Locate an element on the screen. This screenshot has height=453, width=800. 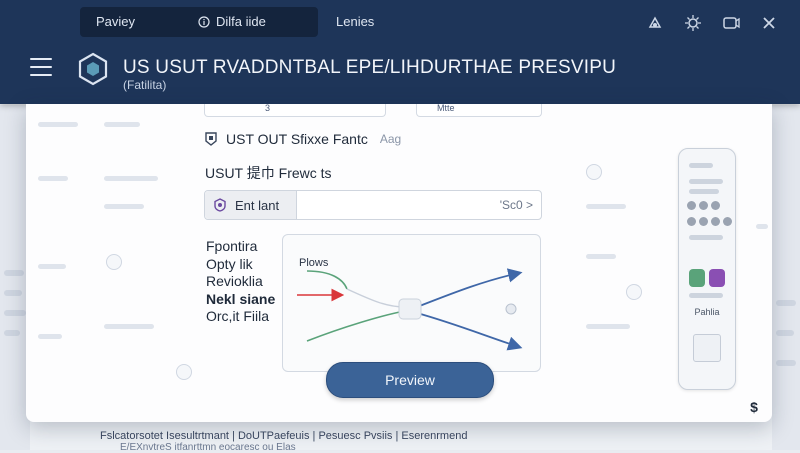
flow-curve-gray is located at coordinates (376, 298).